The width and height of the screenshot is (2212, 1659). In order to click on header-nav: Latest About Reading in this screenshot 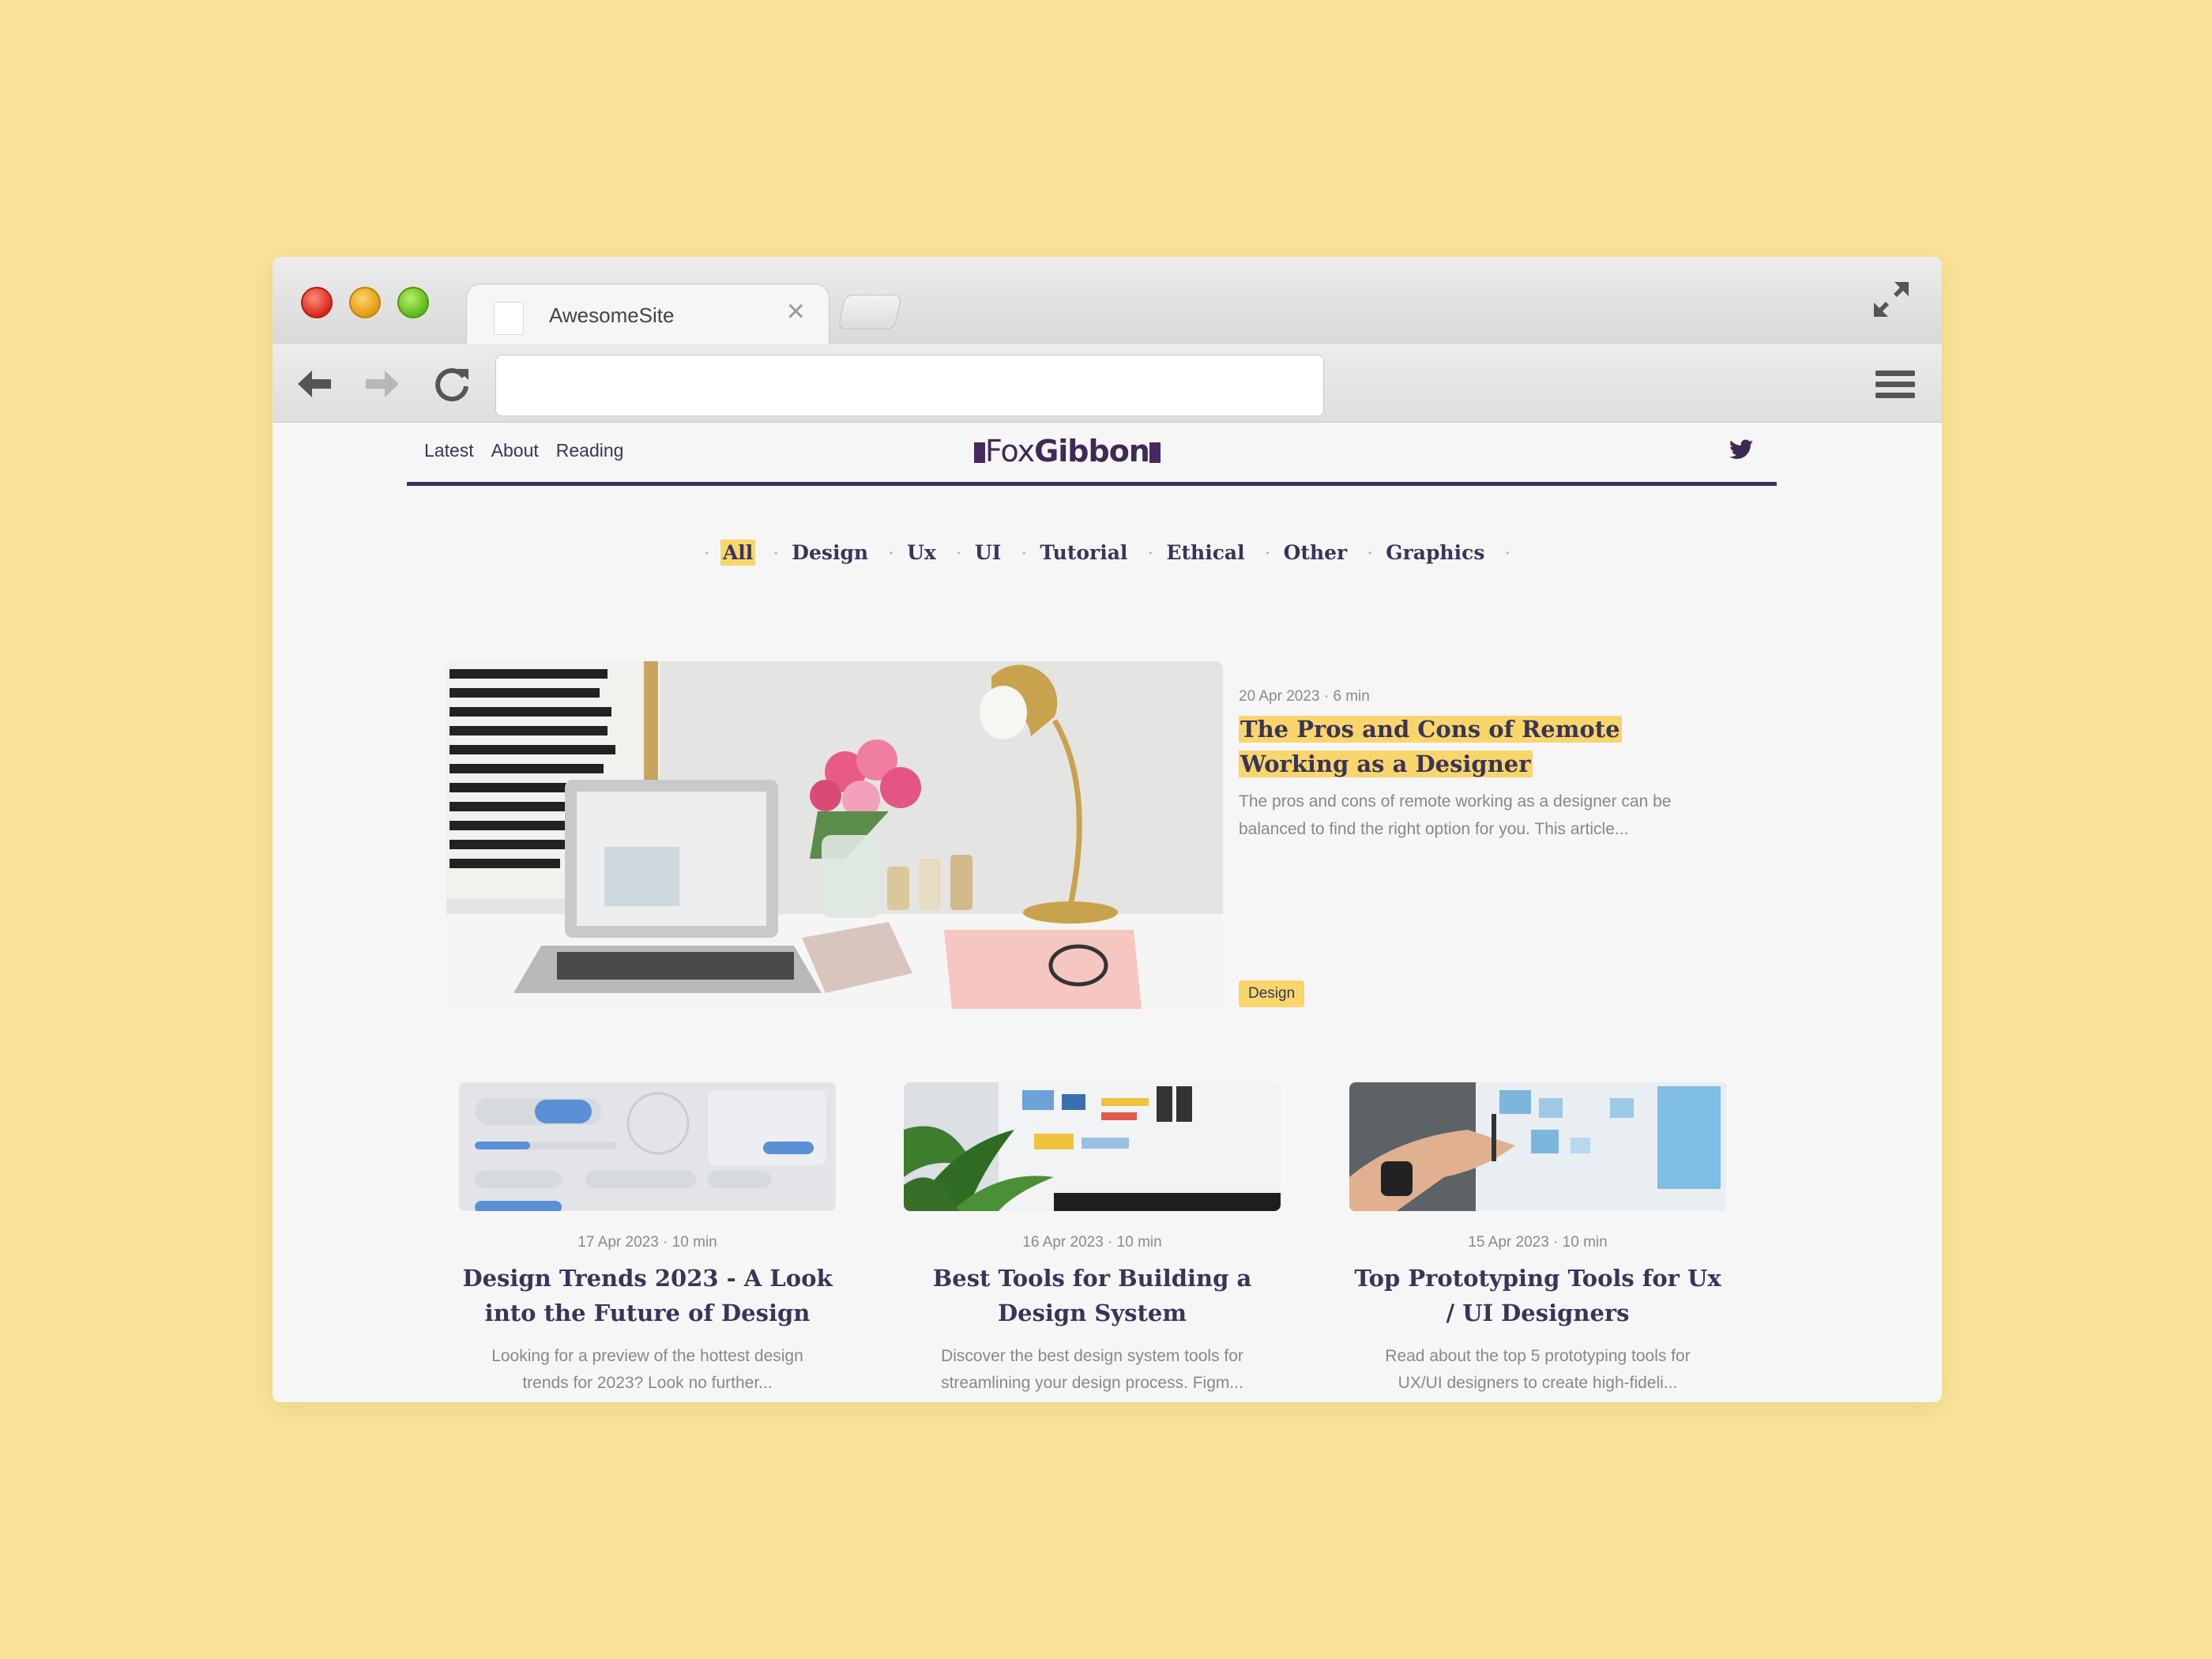, I will do `click(524, 450)`.